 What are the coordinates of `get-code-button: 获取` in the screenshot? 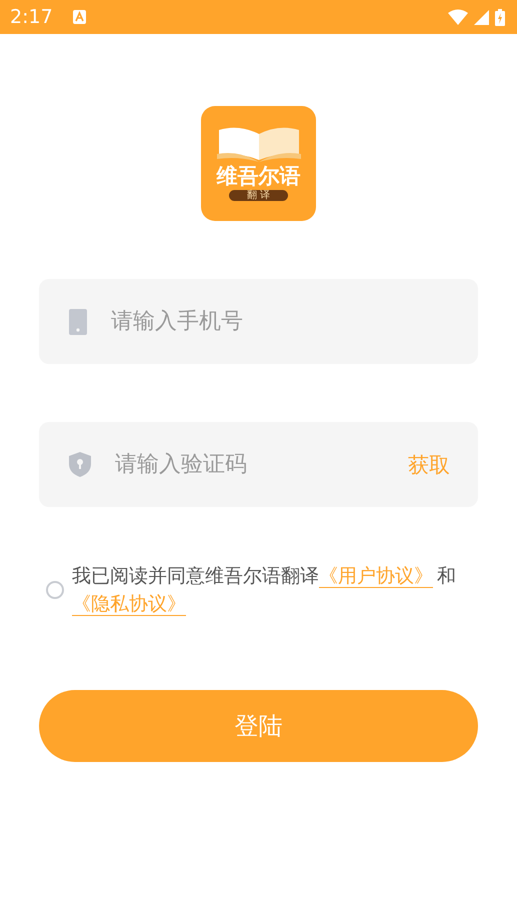 It's located at (429, 464).